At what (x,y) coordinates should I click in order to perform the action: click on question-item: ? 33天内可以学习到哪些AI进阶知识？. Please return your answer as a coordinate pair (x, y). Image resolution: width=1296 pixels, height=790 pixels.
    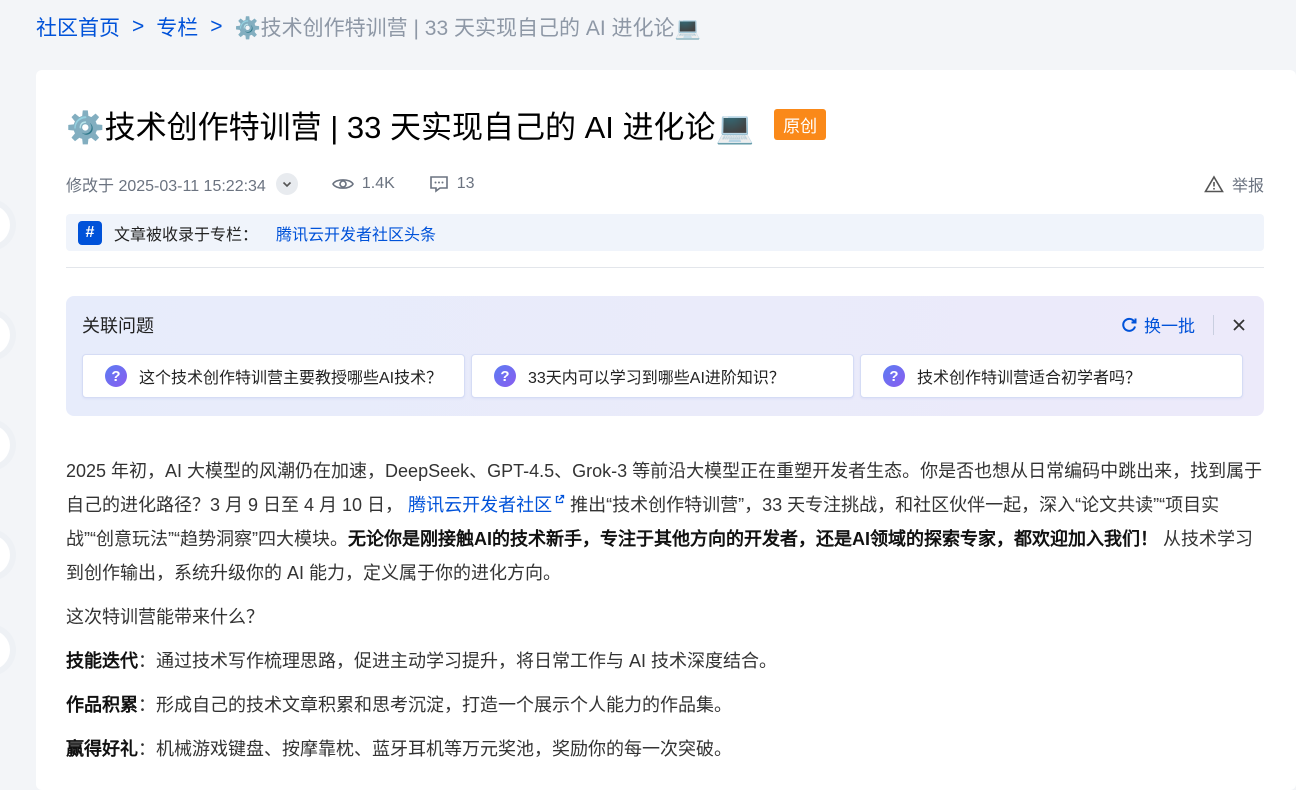
    Looking at the image, I should click on (662, 376).